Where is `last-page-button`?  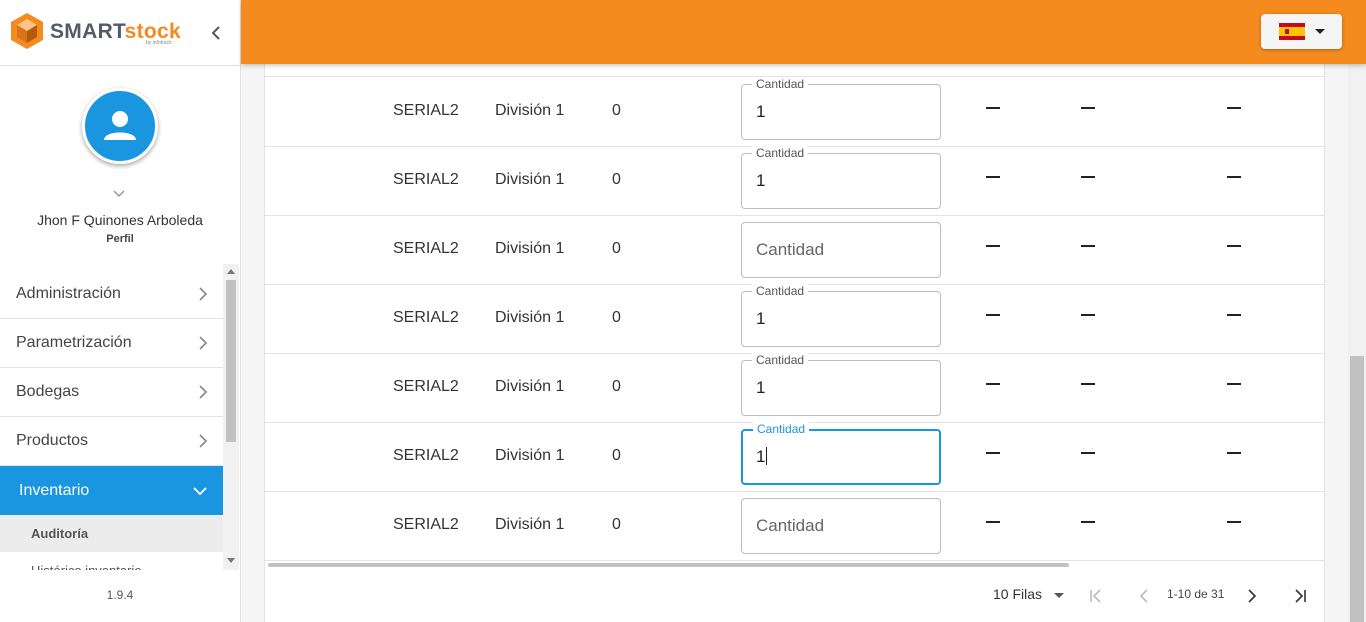
last-page-button is located at coordinates (1300, 596).